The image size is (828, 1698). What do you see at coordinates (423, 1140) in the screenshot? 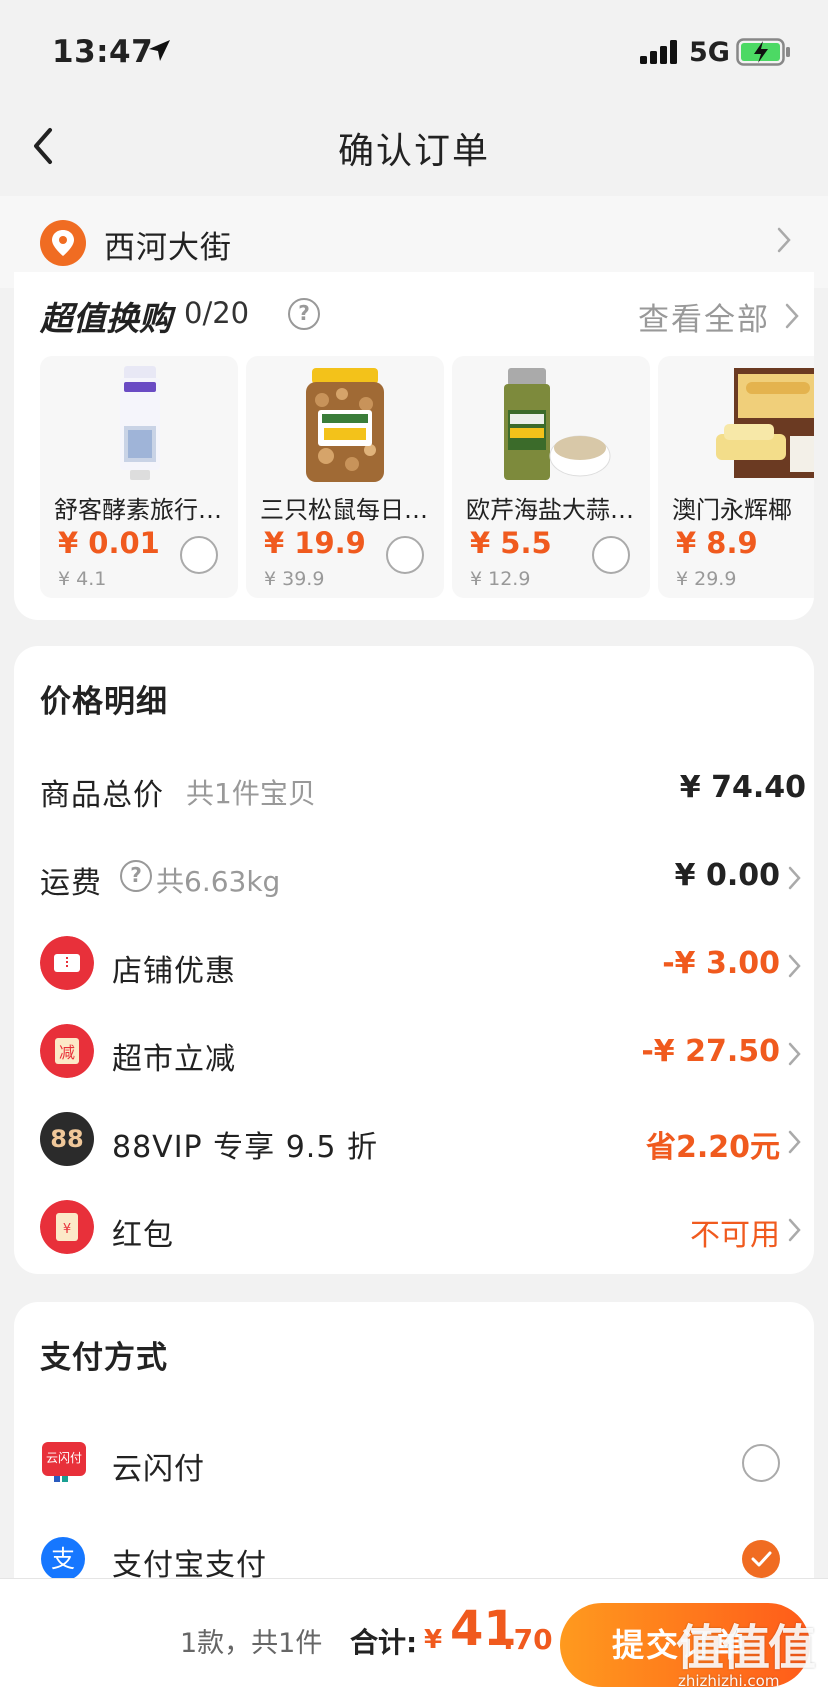
I see `vip-row: 88 88VIP 专享 9.5 折 省2.20元` at bounding box center [423, 1140].